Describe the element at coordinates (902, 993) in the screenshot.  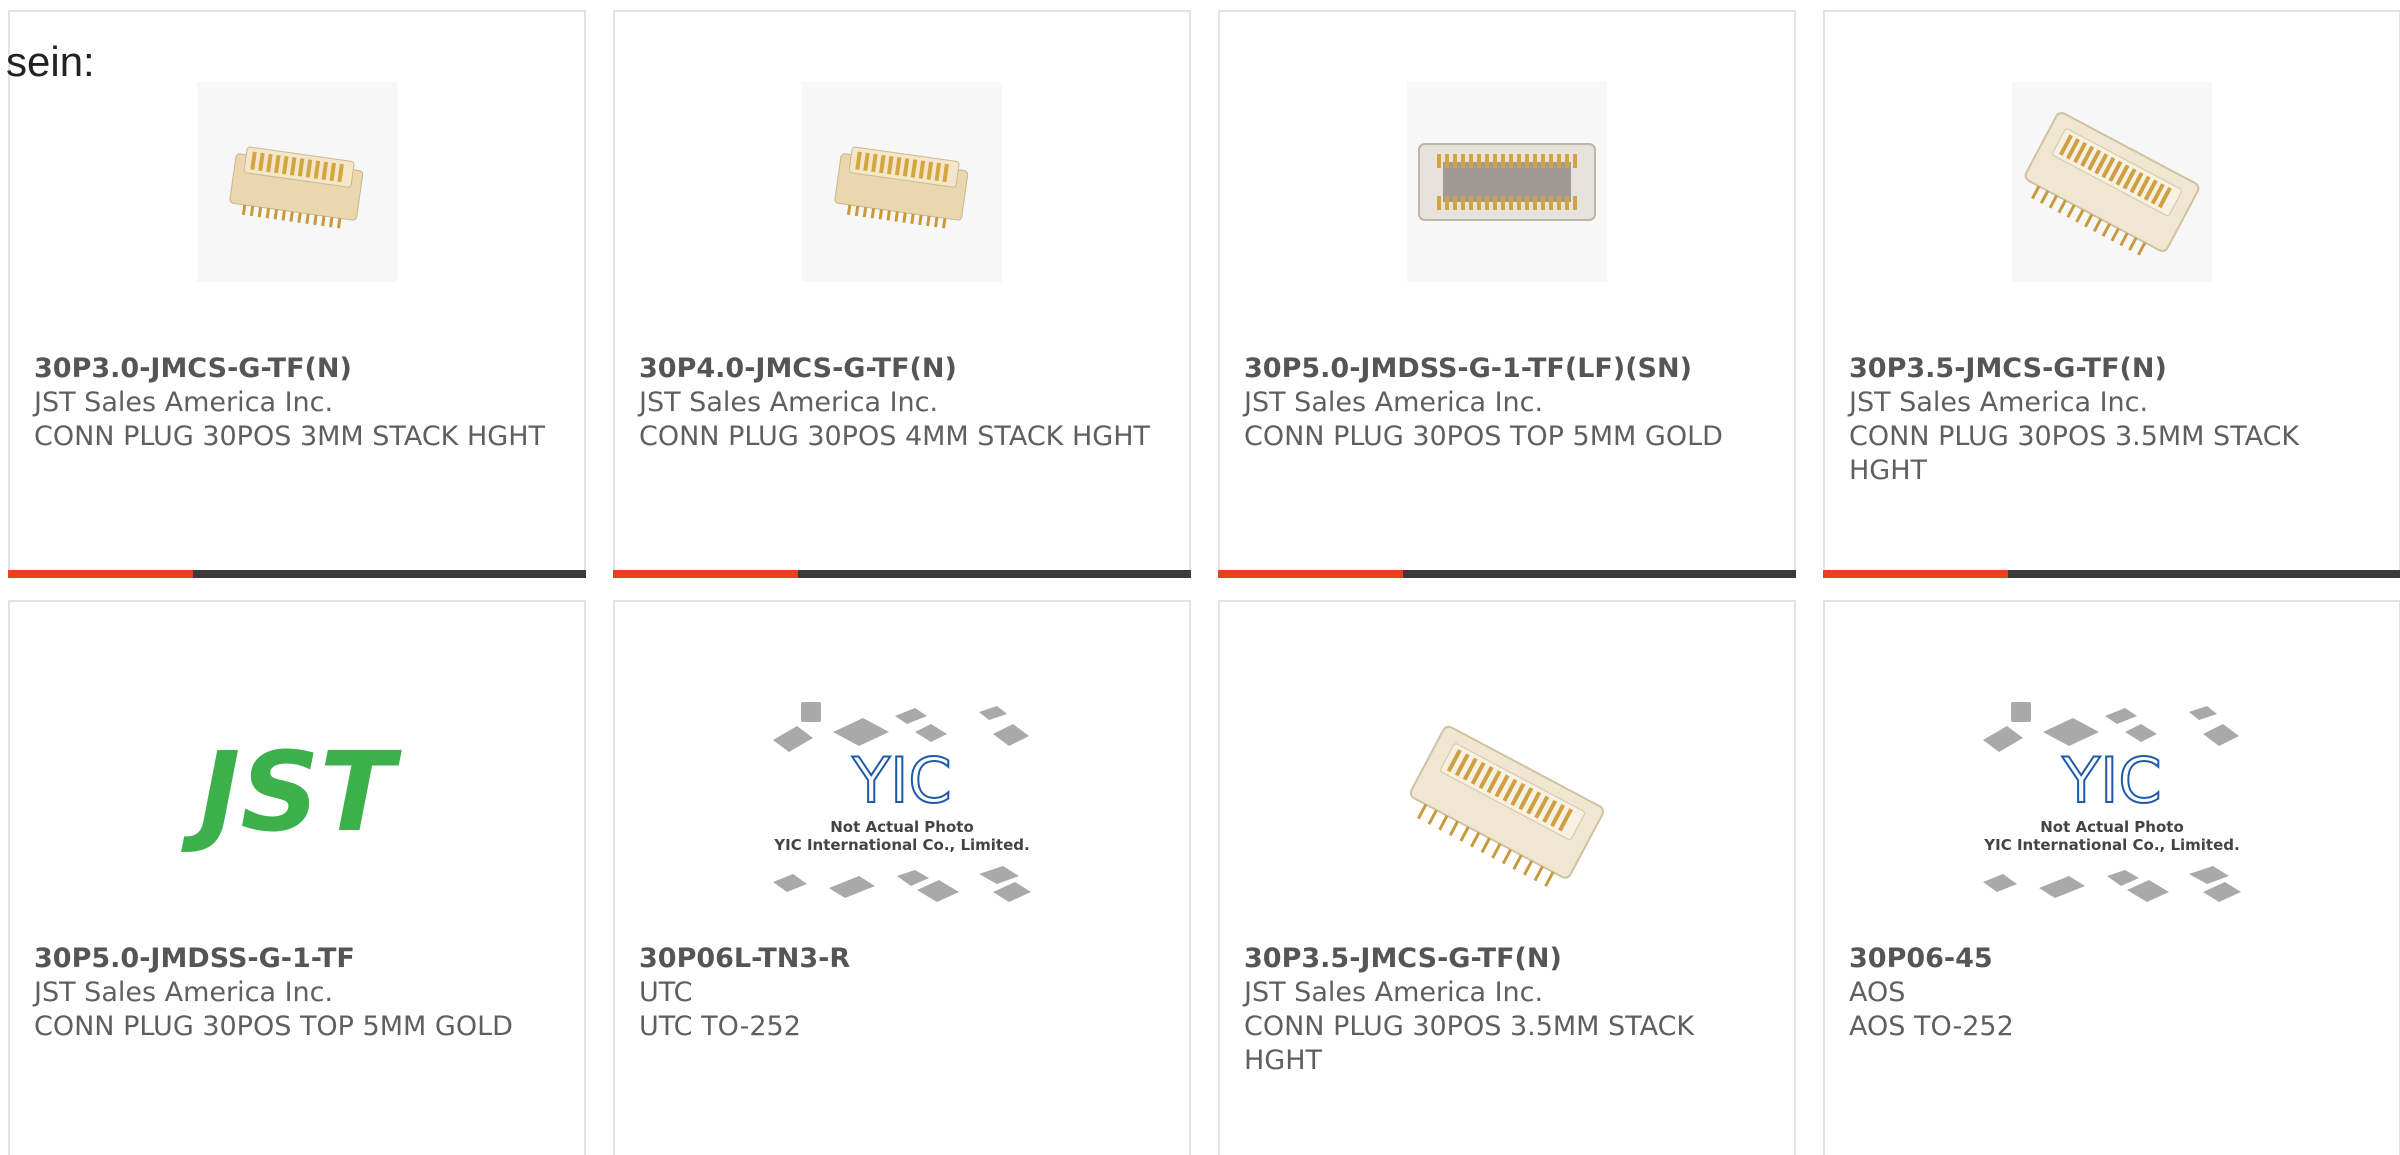
I see `product-meta: 30P06L-TN3-R UTC UTC TO-252` at that location.